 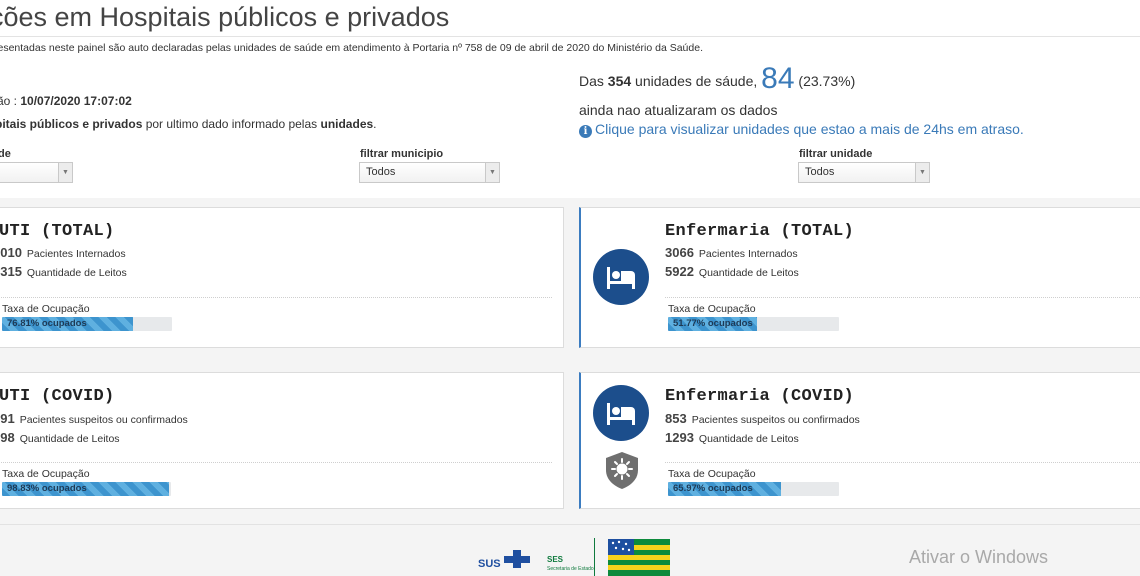 What do you see at coordinates (778, 78) in the screenshot?
I see `units-outdated-count: 84` at bounding box center [778, 78].